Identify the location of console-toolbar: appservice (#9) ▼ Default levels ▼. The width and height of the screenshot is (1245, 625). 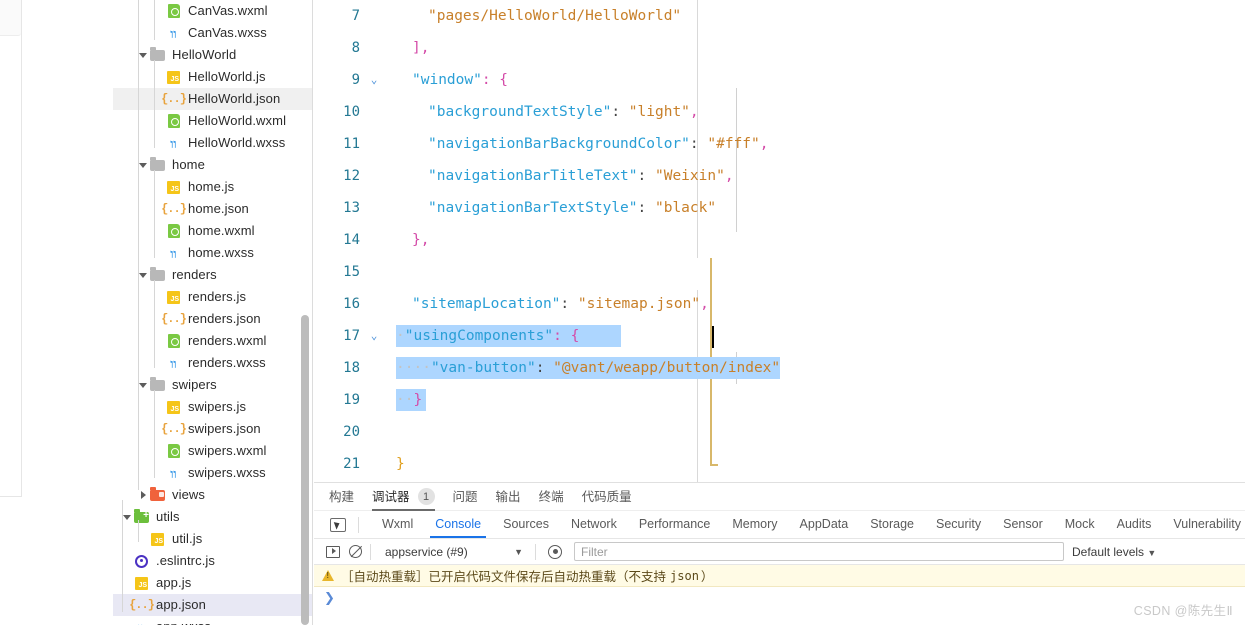
(779, 552).